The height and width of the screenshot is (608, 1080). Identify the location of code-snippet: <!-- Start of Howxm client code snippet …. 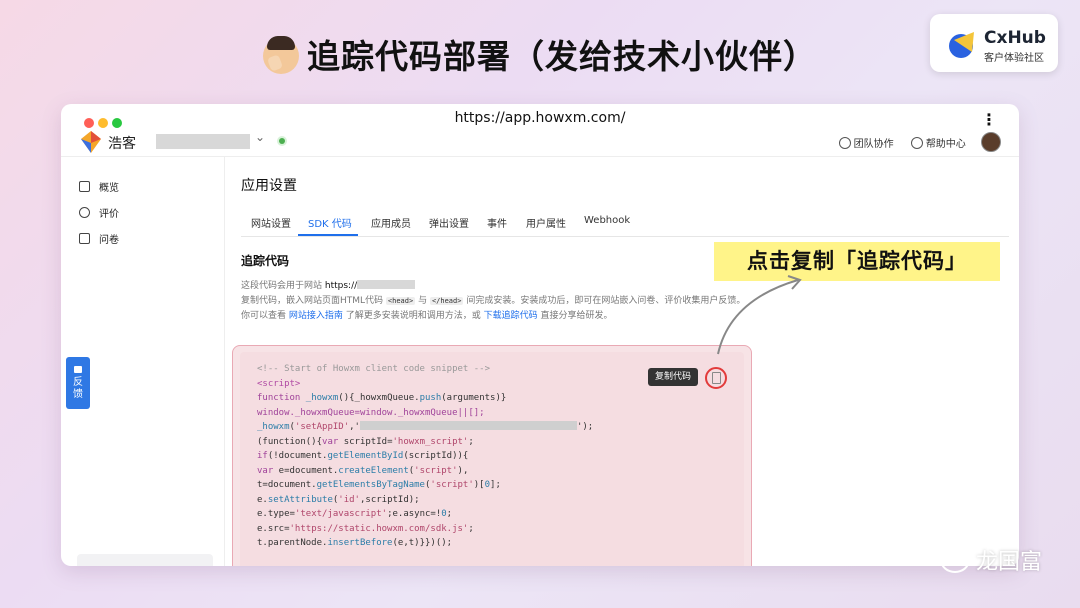
(425, 456).